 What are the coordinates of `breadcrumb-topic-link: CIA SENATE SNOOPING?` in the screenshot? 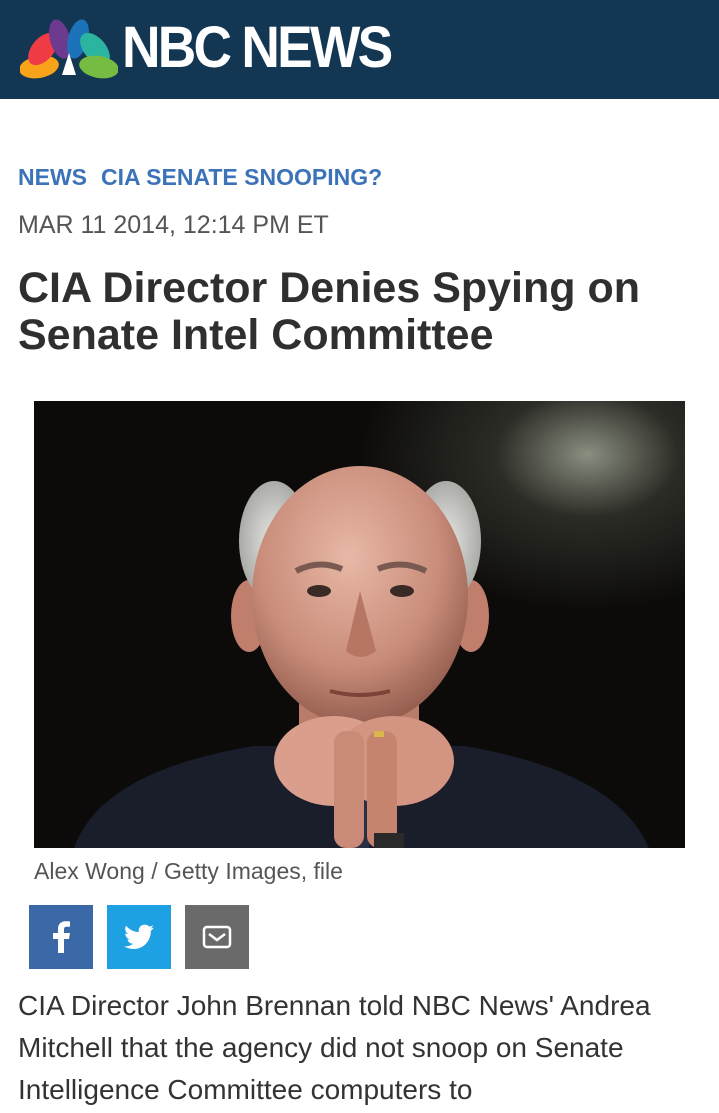 It's located at (241, 177).